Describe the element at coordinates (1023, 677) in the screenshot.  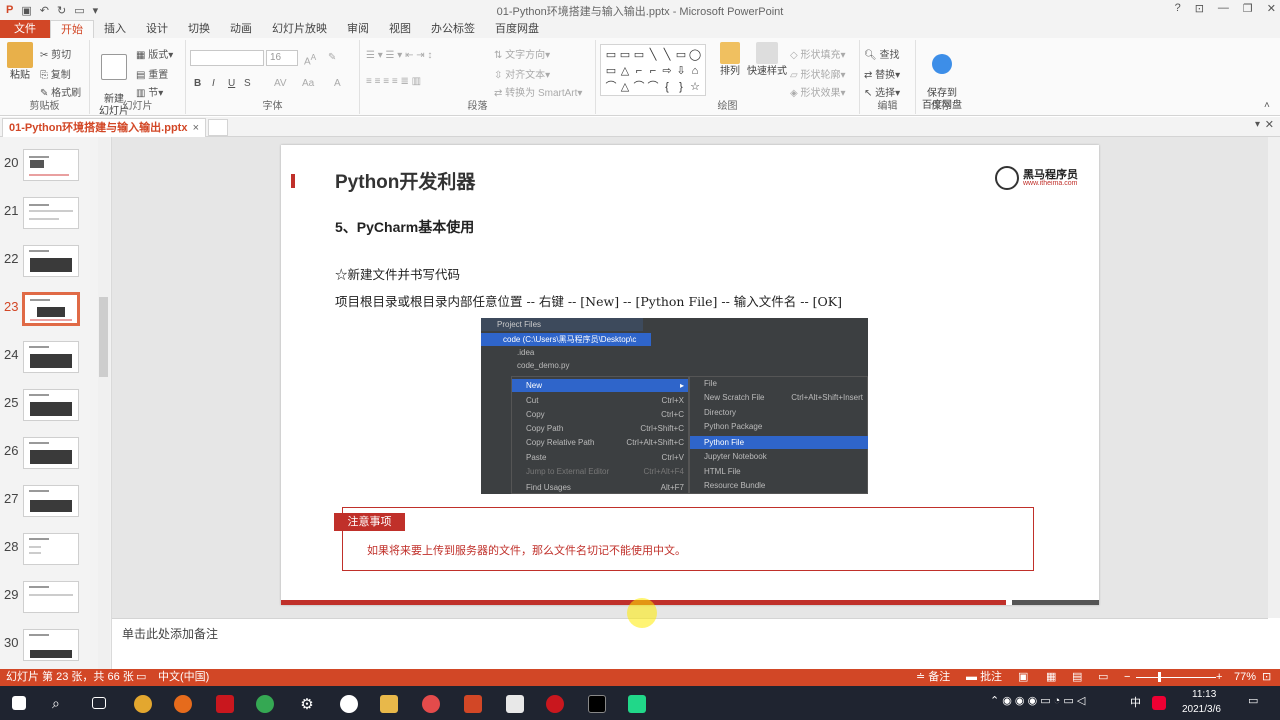
I see `normal-view-icon: ▣` at that location.